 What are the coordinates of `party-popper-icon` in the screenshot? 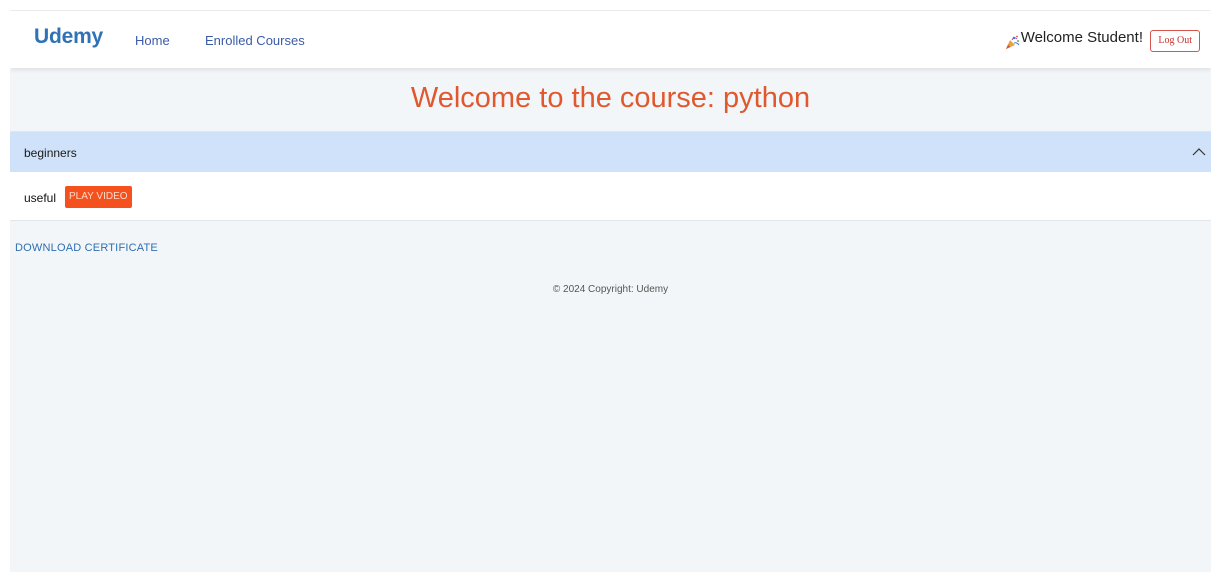 It's located at (1013, 42).